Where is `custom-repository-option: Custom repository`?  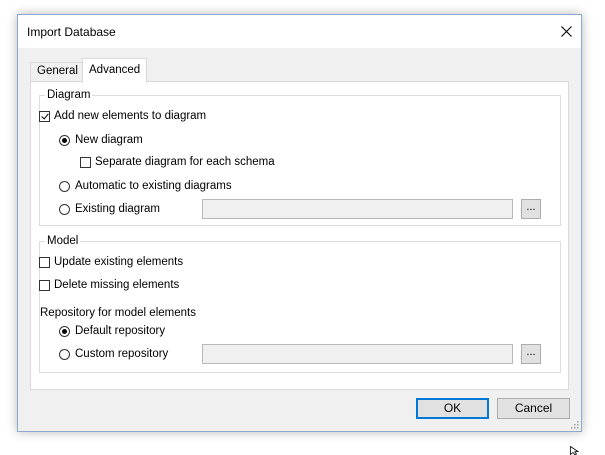
custom-repository-option: Custom repository is located at coordinates (113, 354).